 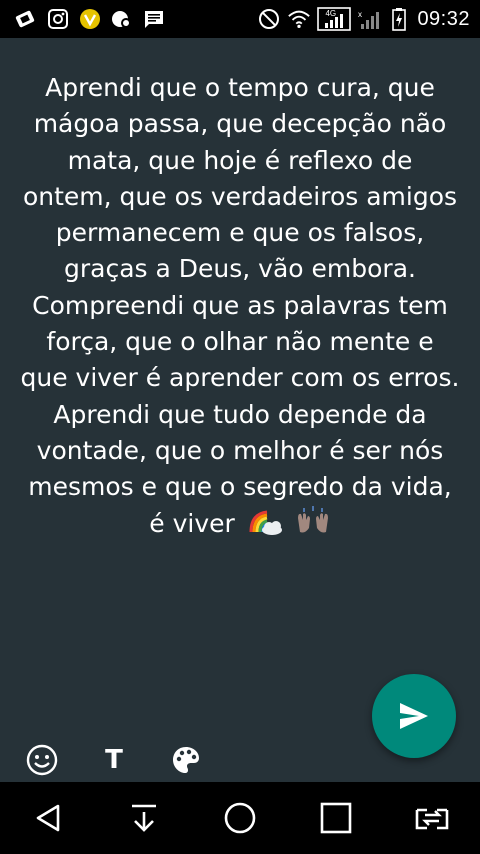 I want to click on home-button, so click(x=240, y=818).